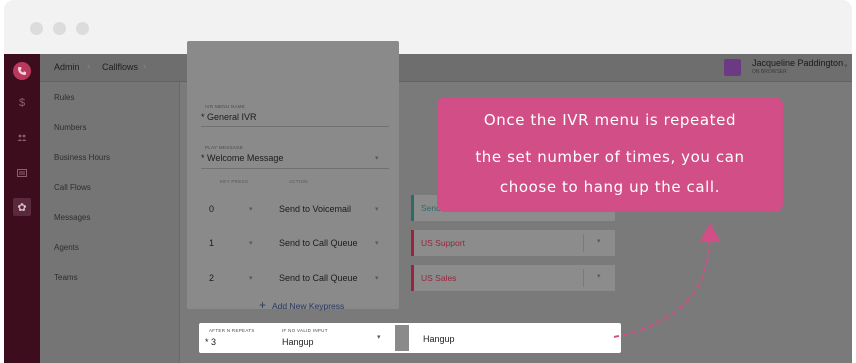 The height and width of the screenshot is (363, 856). What do you see at coordinates (64, 97) in the screenshot?
I see `sidebar-item-rules: Rules` at bounding box center [64, 97].